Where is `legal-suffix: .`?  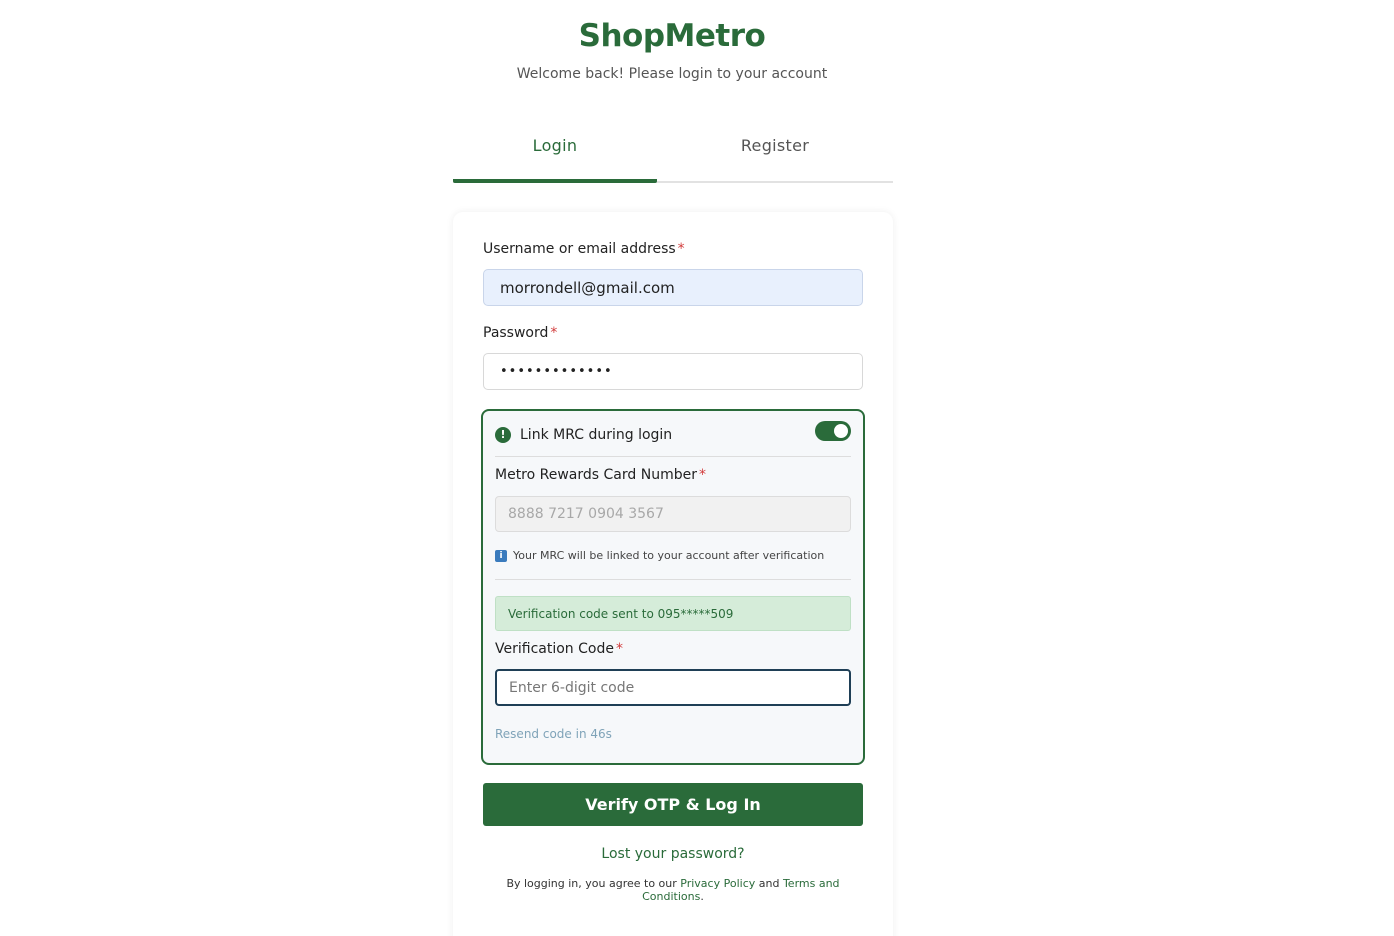 legal-suffix: . is located at coordinates (702, 896).